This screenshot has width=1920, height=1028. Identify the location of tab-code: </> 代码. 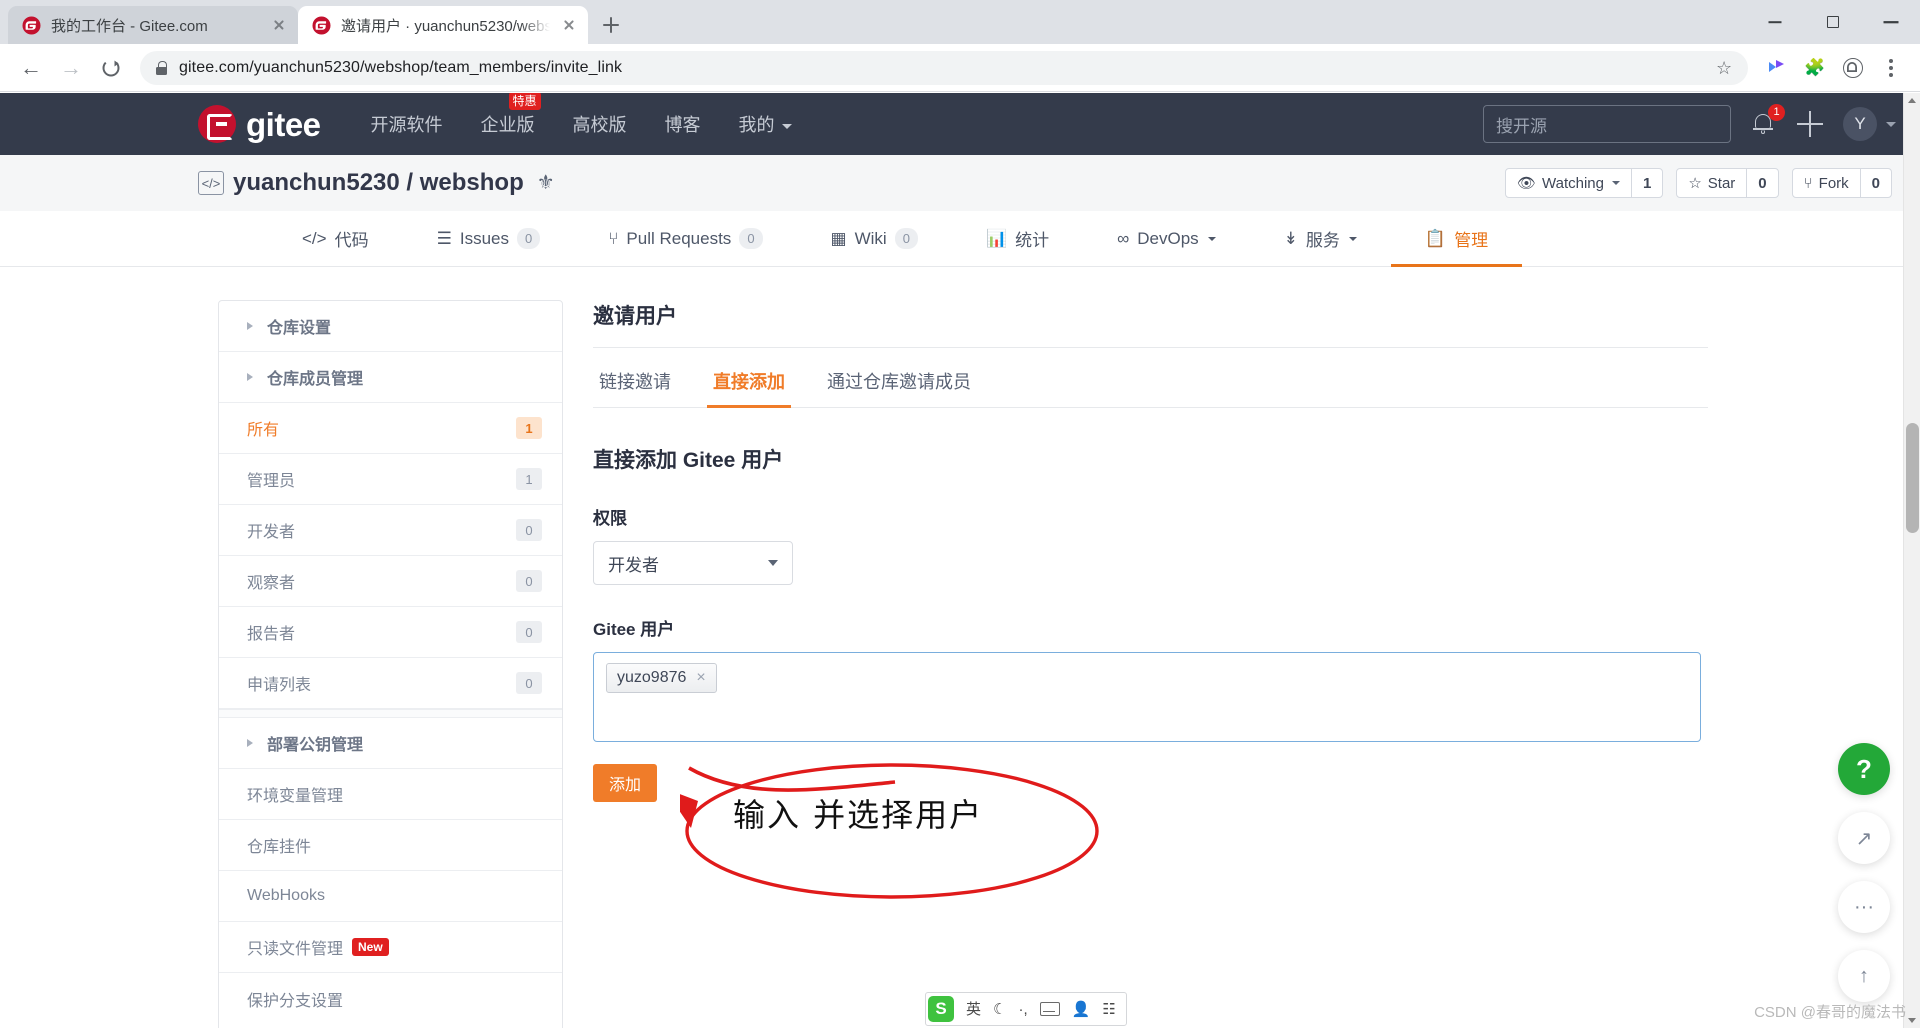
(335, 238).